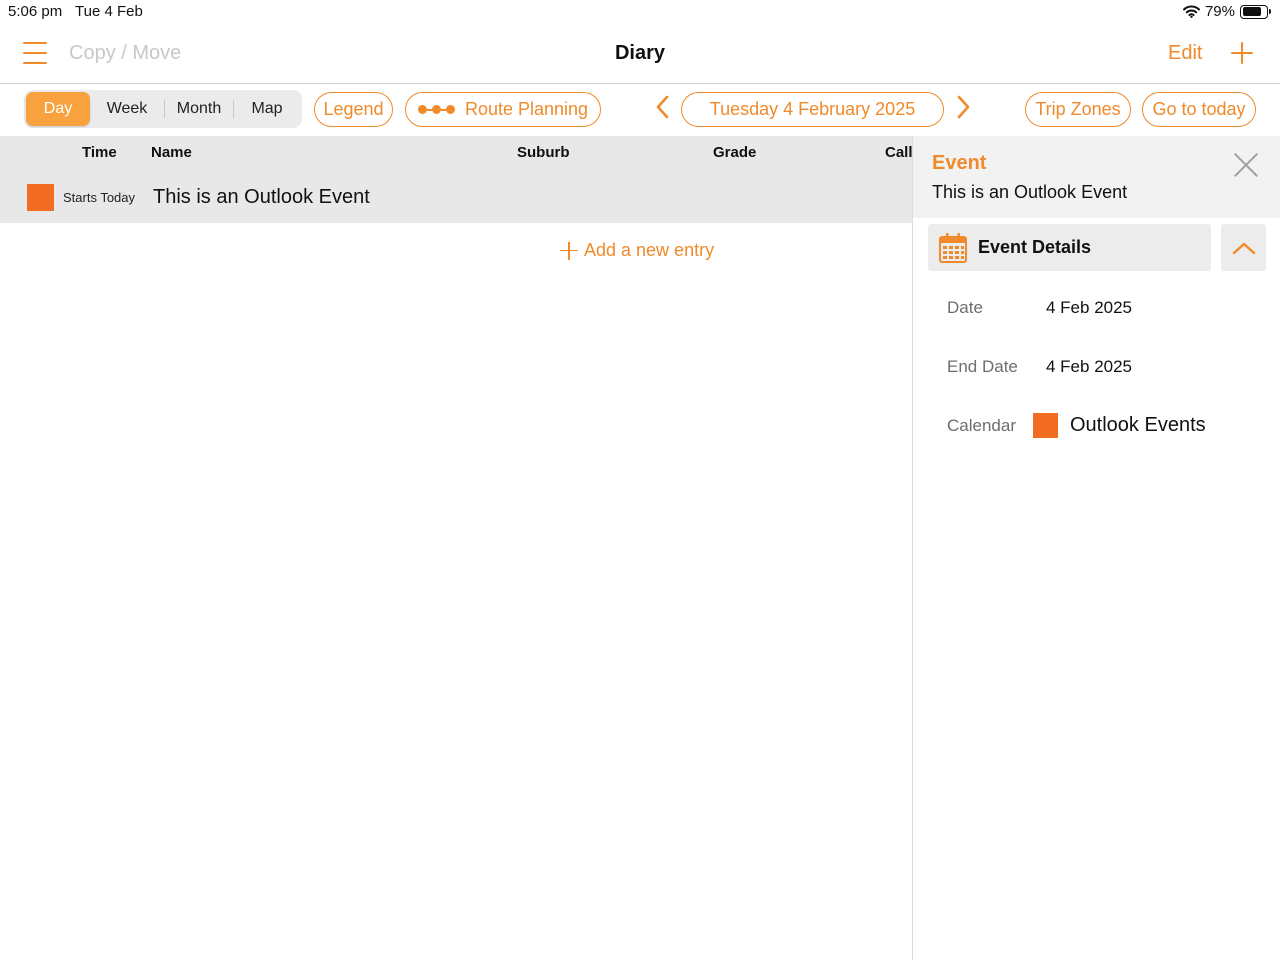 This screenshot has width=1280, height=960. I want to click on current-date-label: Tuesday 4 February 2025, so click(812, 109).